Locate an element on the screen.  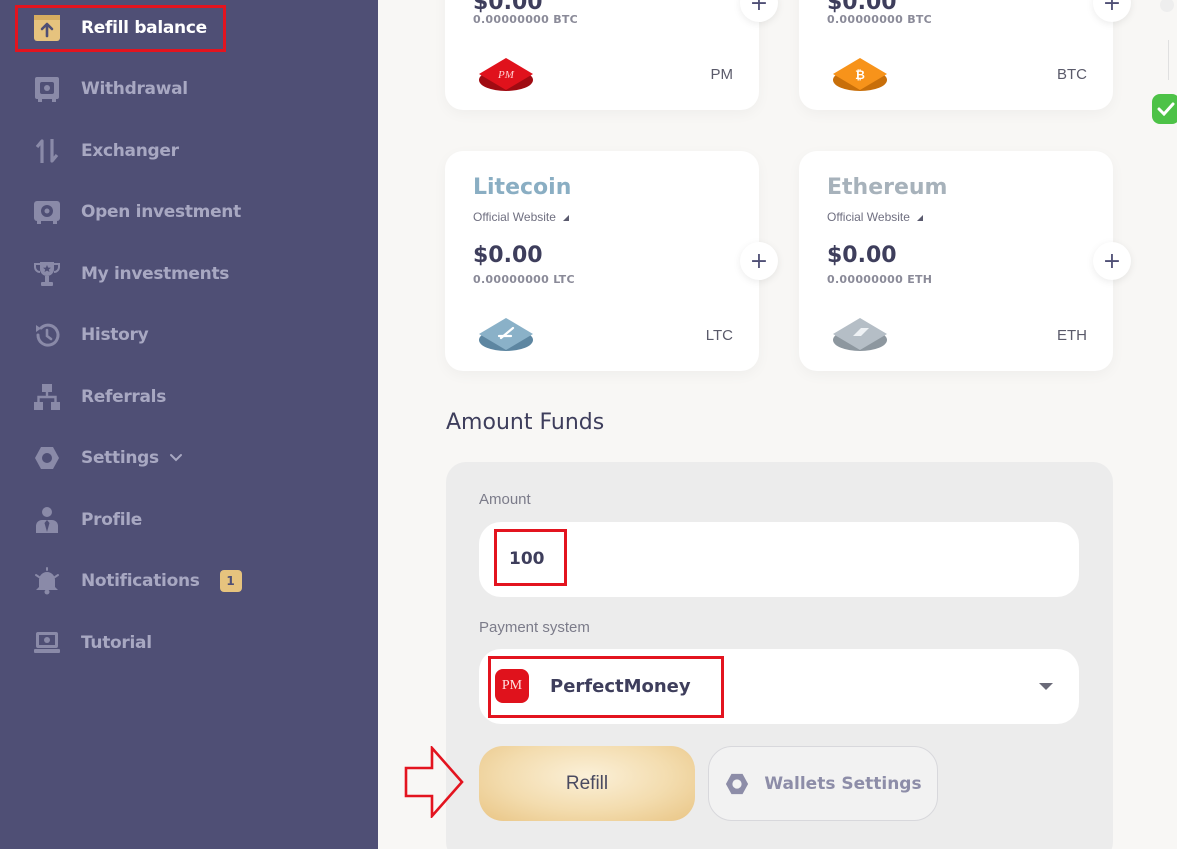
ethereum-logo-icon is located at coordinates (860, 336).